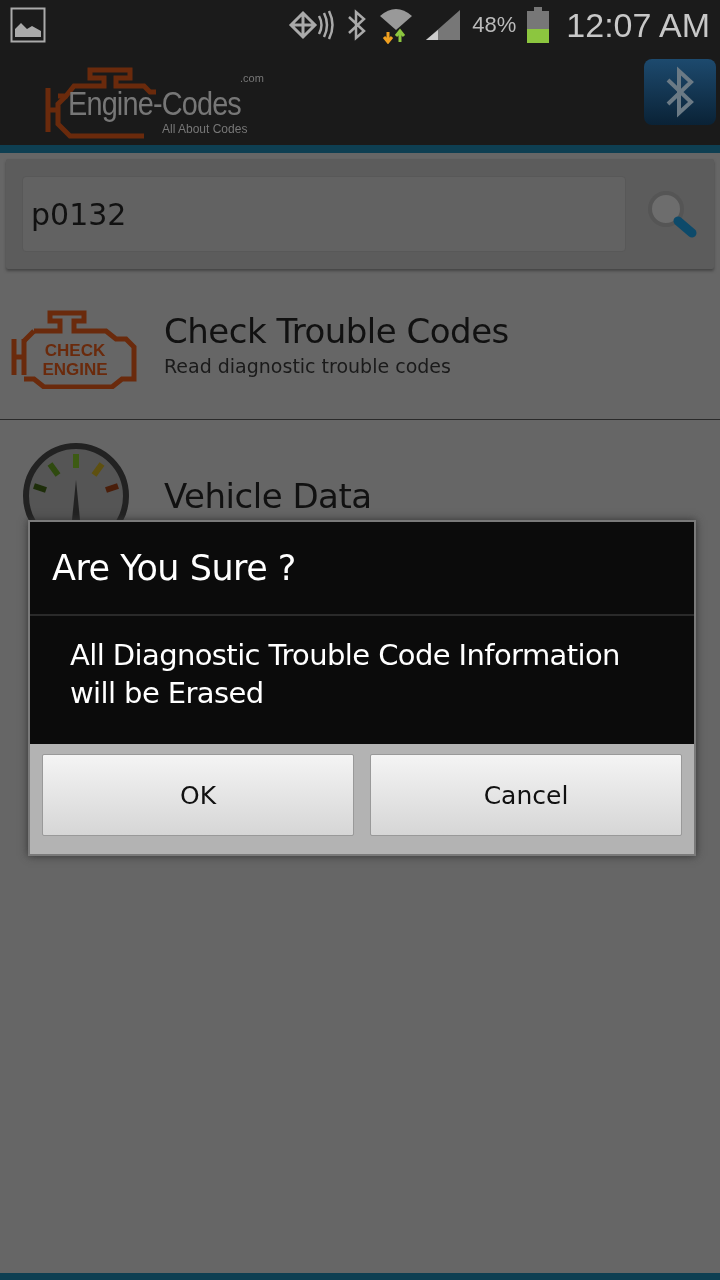 The height and width of the screenshot is (1280, 720). Describe the element at coordinates (154, 103) in the screenshot. I see `logo-text: Engine-Codes` at that location.